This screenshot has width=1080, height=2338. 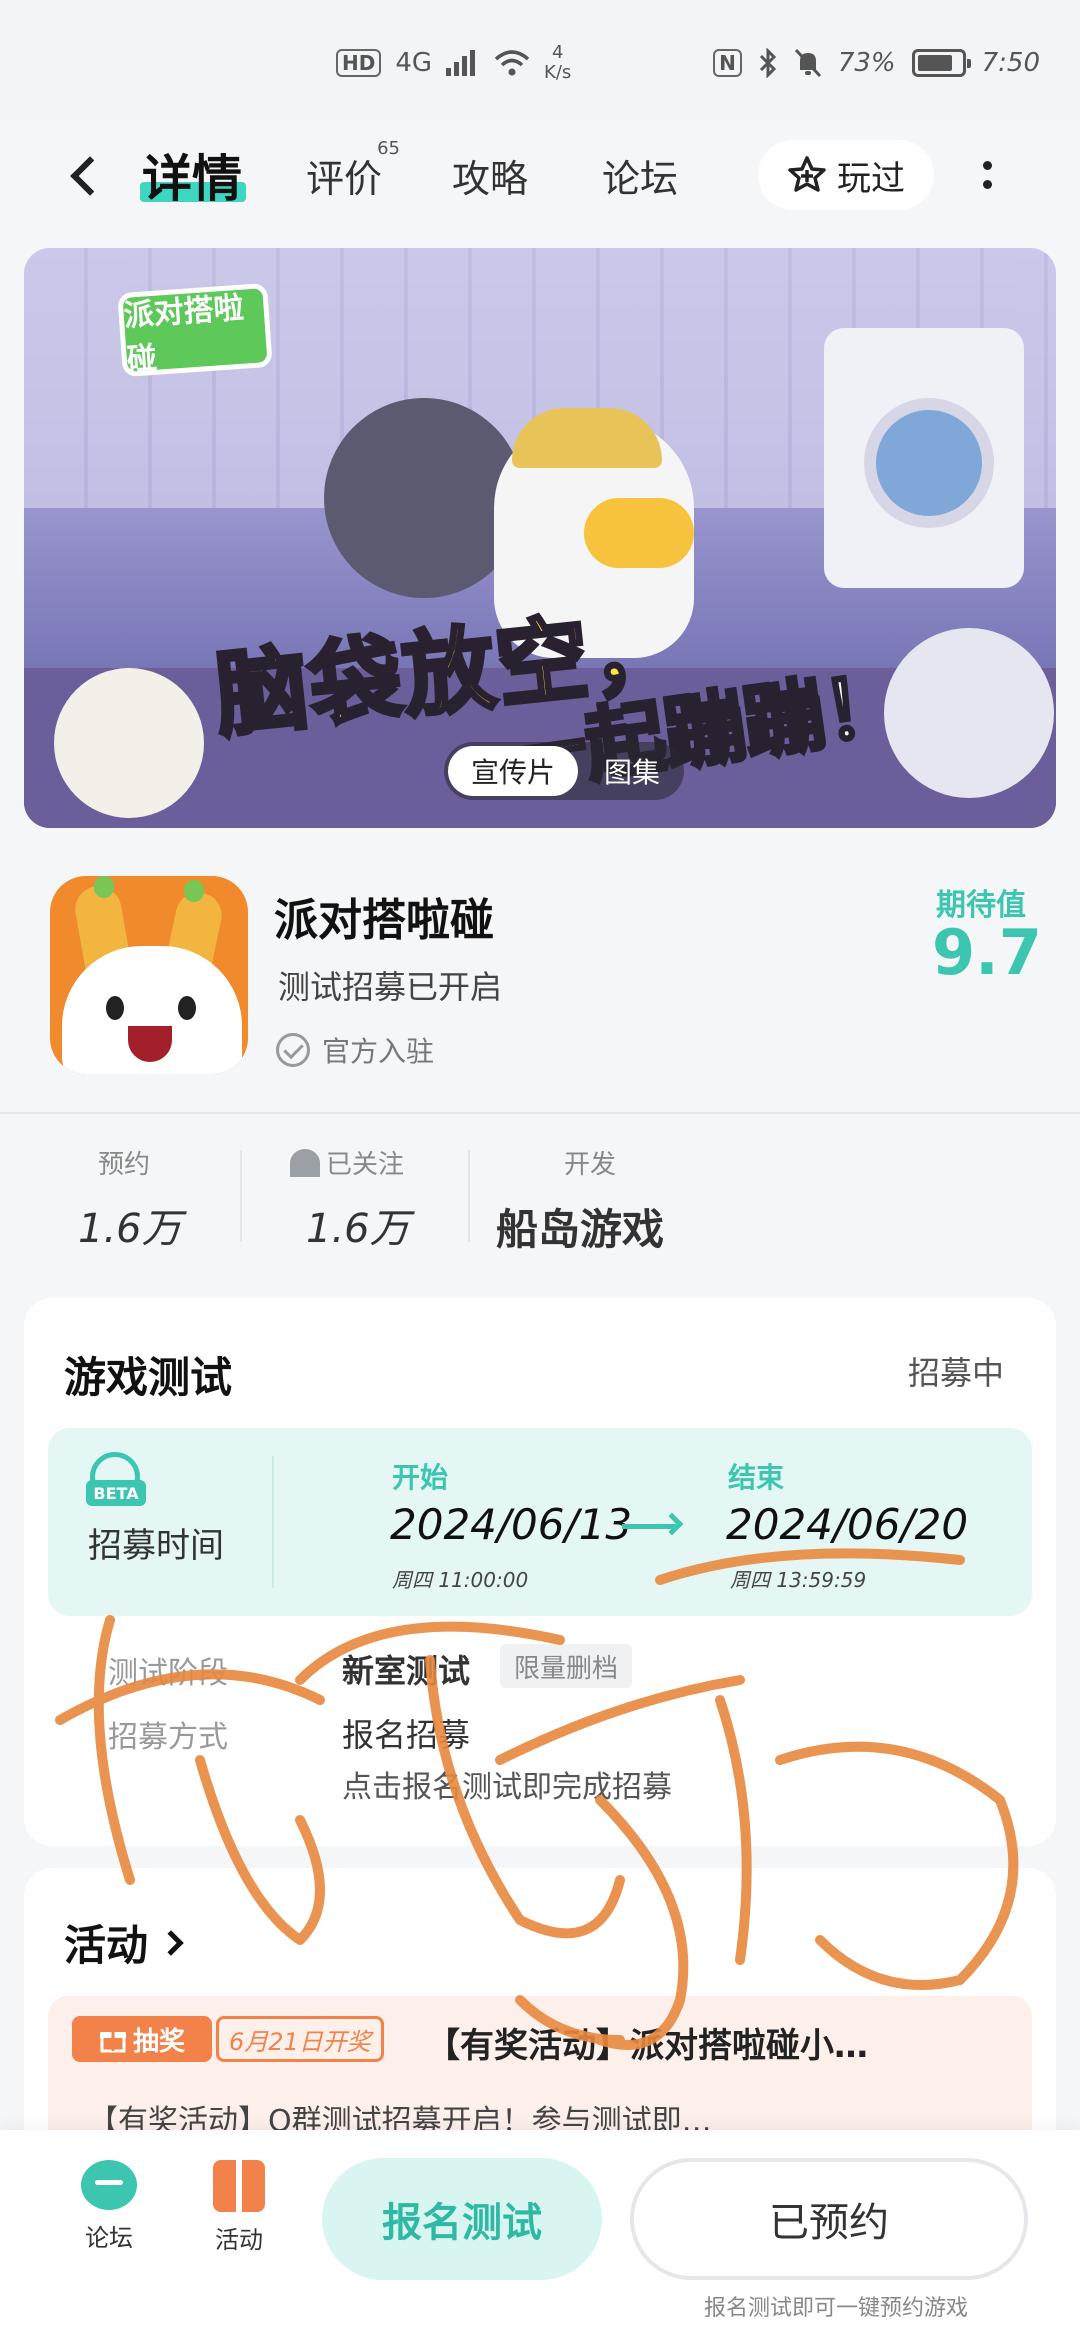 I want to click on developer-name: 船岛游戏, so click(x=580, y=1226).